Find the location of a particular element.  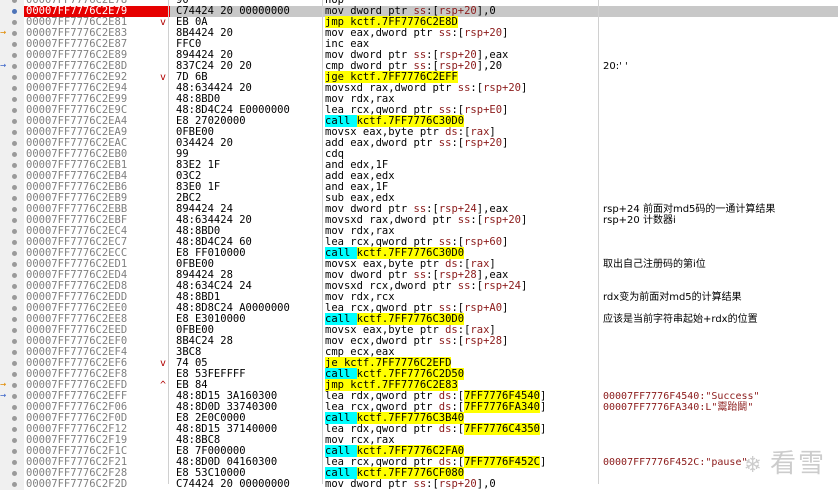

comment-cell: 00007FF7776FA340:L"鬻跆鬭" is located at coordinates (678, 407).